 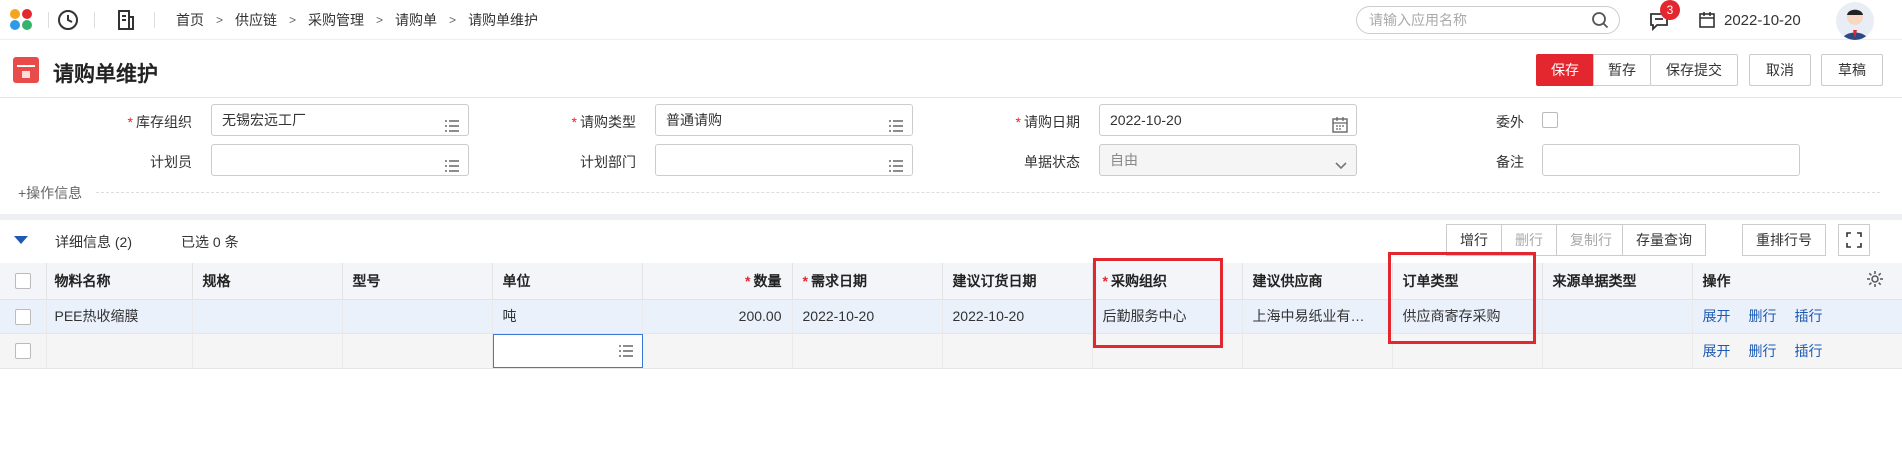 What do you see at coordinates (126, 20) in the screenshot?
I see `document-icon` at bounding box center [126, 20].